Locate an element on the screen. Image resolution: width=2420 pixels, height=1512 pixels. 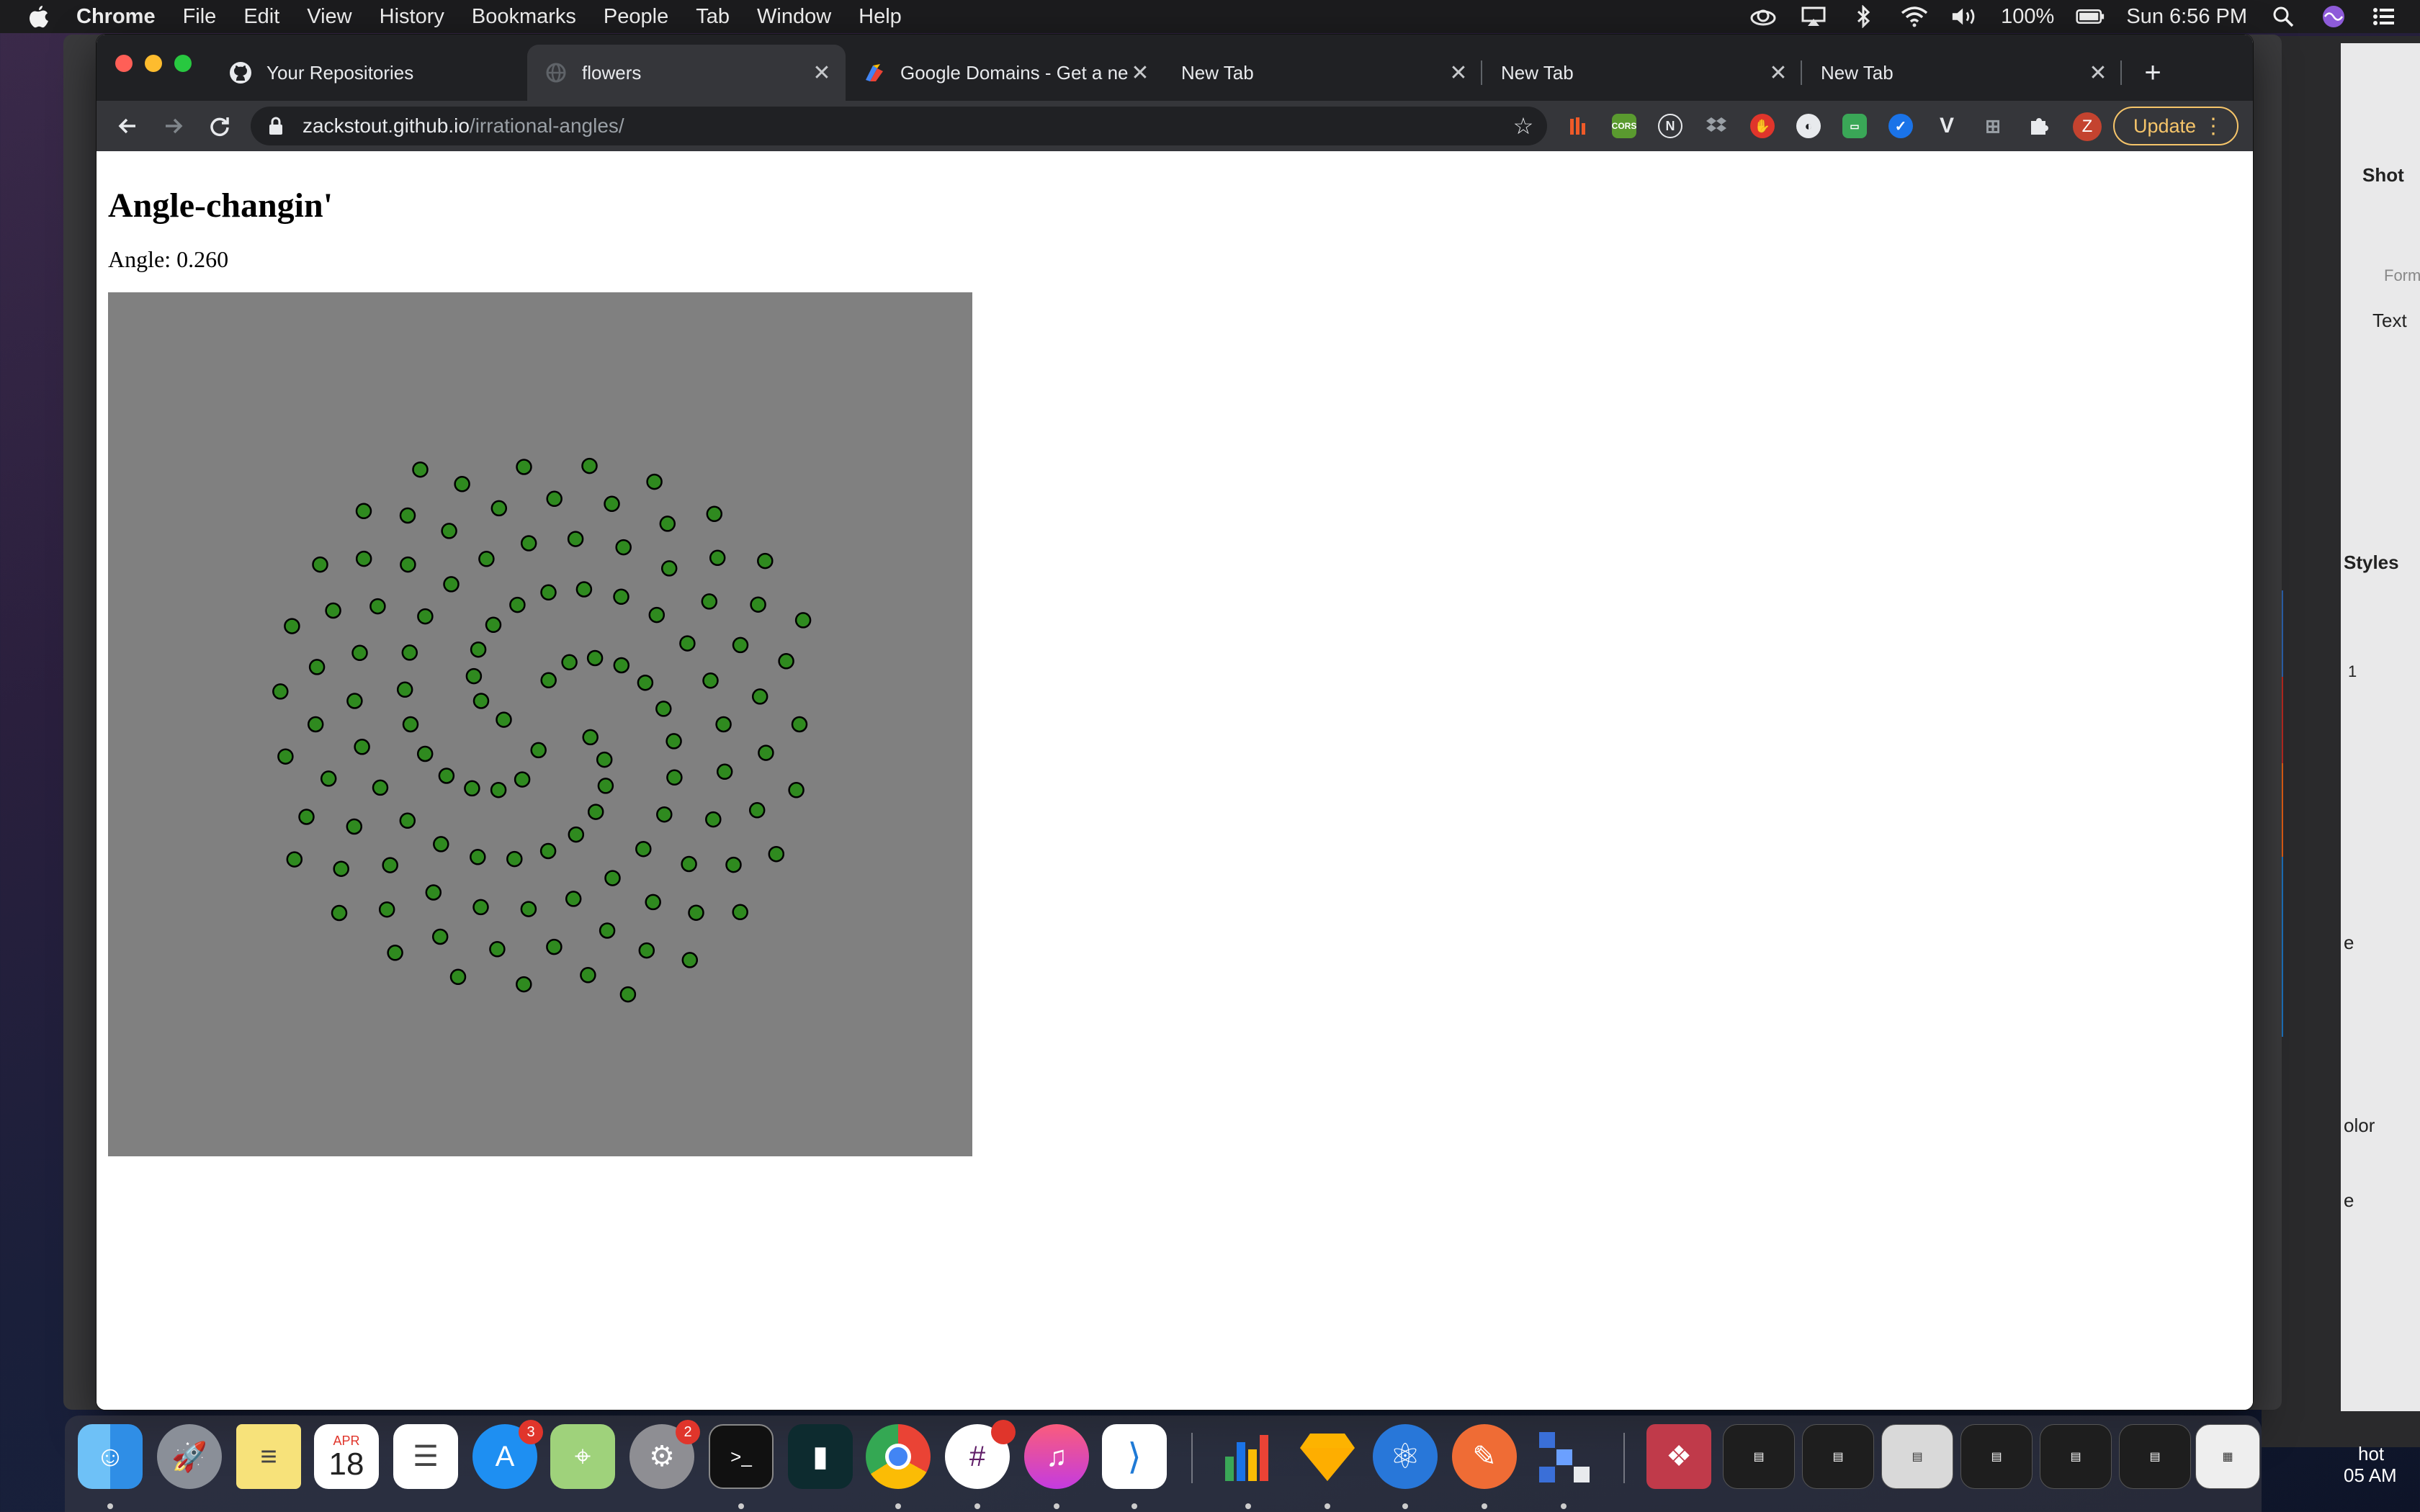
reload-button is located at coordinates (220, 126).